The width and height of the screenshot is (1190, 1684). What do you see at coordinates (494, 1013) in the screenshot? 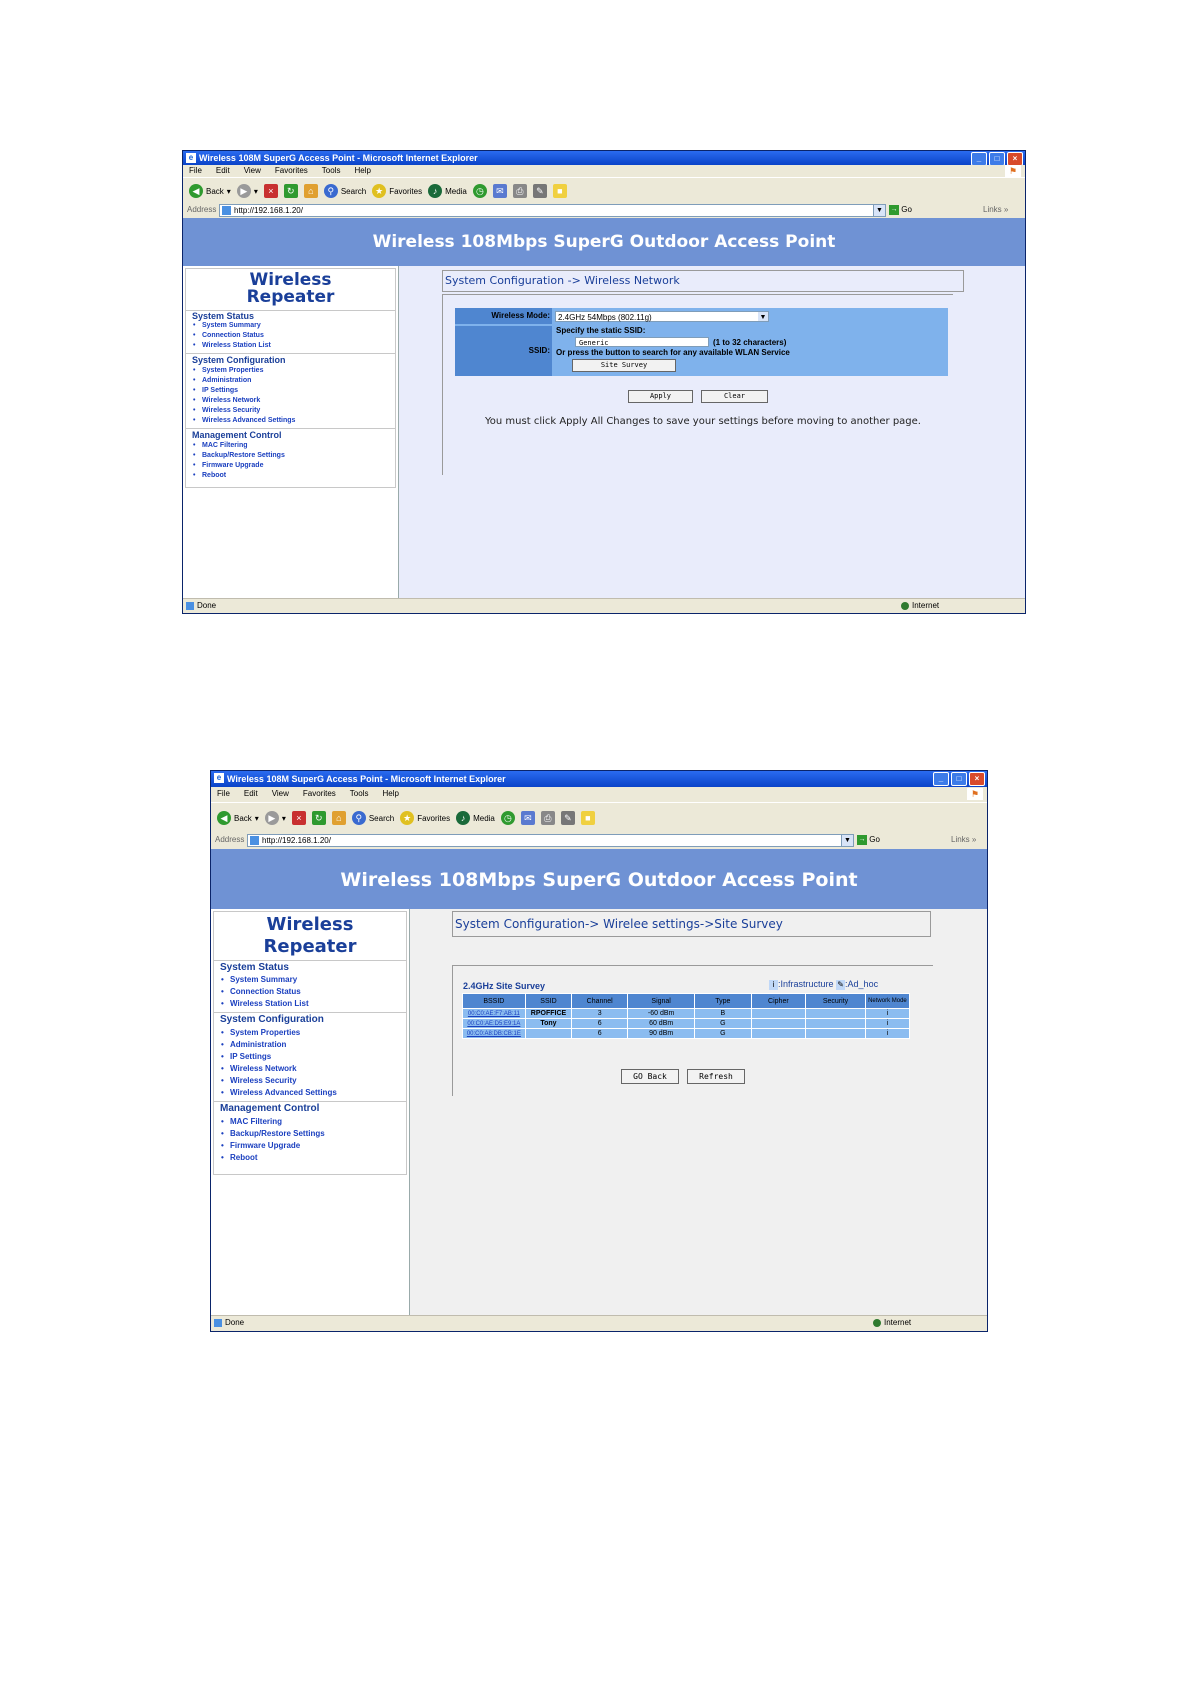
I see `bssid-link: 00:C0:AE:F7:AB:11` at bounding box center [494, 1013].